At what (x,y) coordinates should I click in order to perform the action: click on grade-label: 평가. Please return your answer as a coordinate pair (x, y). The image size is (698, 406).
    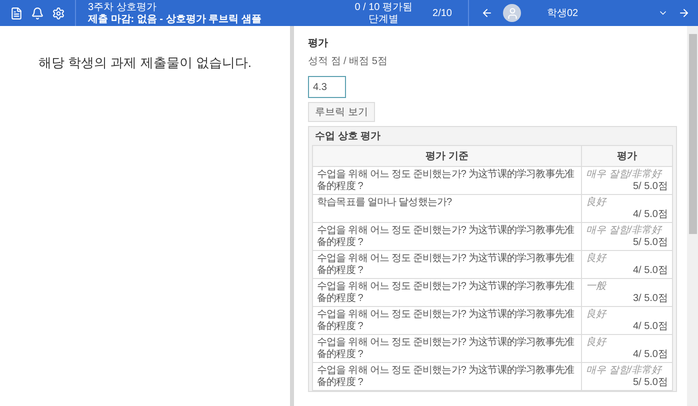
    Looking at the image, I should click on (318, 43).